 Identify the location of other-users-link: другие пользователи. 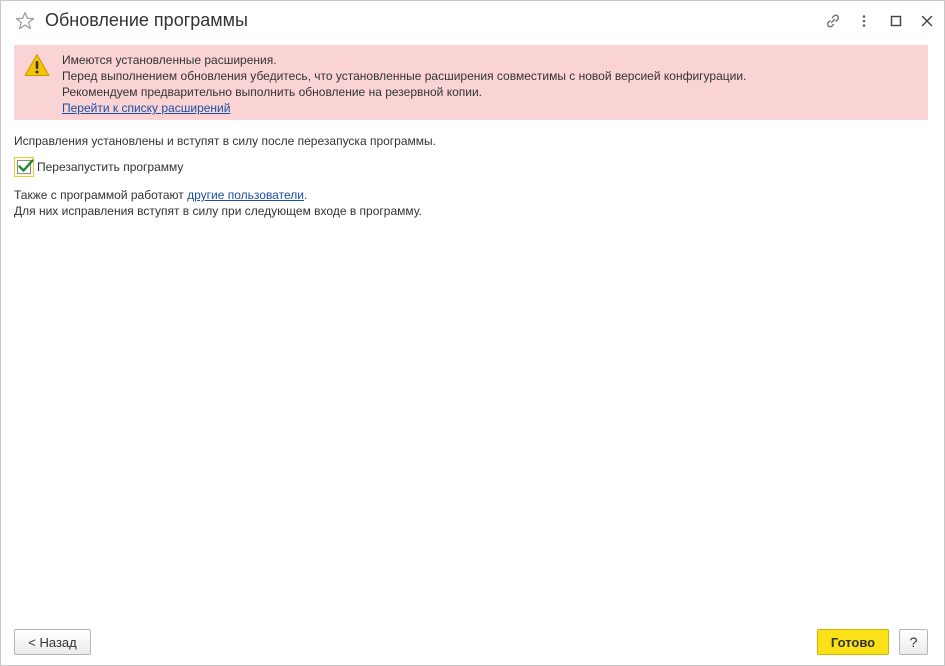
(245, 195).